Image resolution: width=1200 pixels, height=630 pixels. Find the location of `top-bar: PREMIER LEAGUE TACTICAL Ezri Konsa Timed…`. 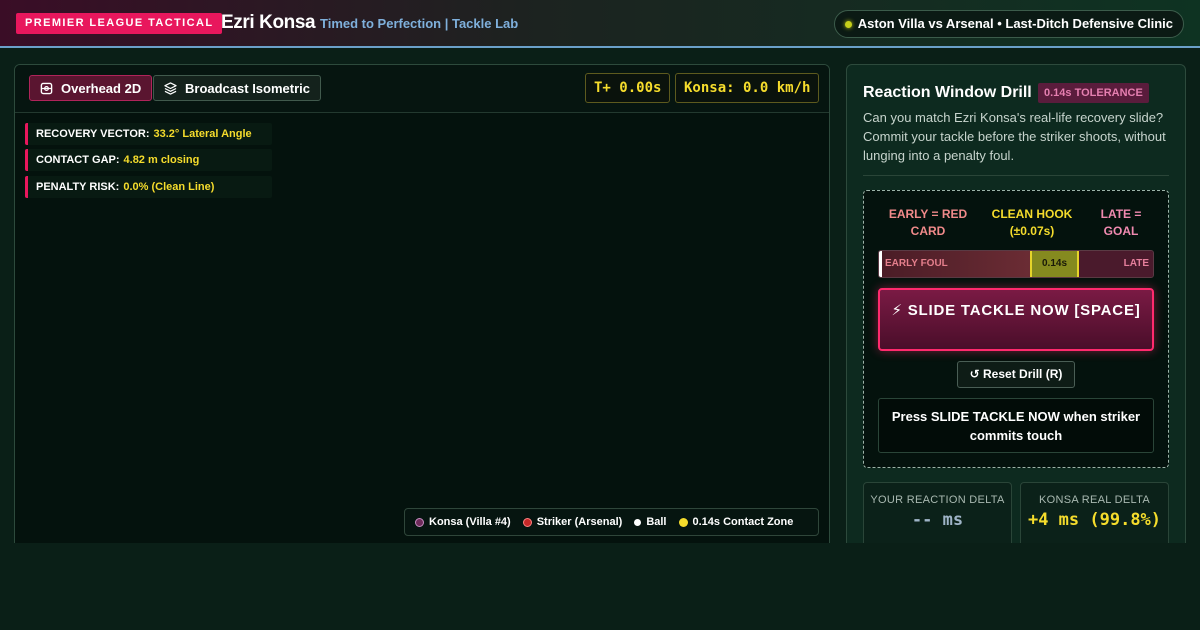

top-bar: PREMIER LEAGUE TACTICAL Ezri Konsa Timed… is located at coordinates (600, 24).